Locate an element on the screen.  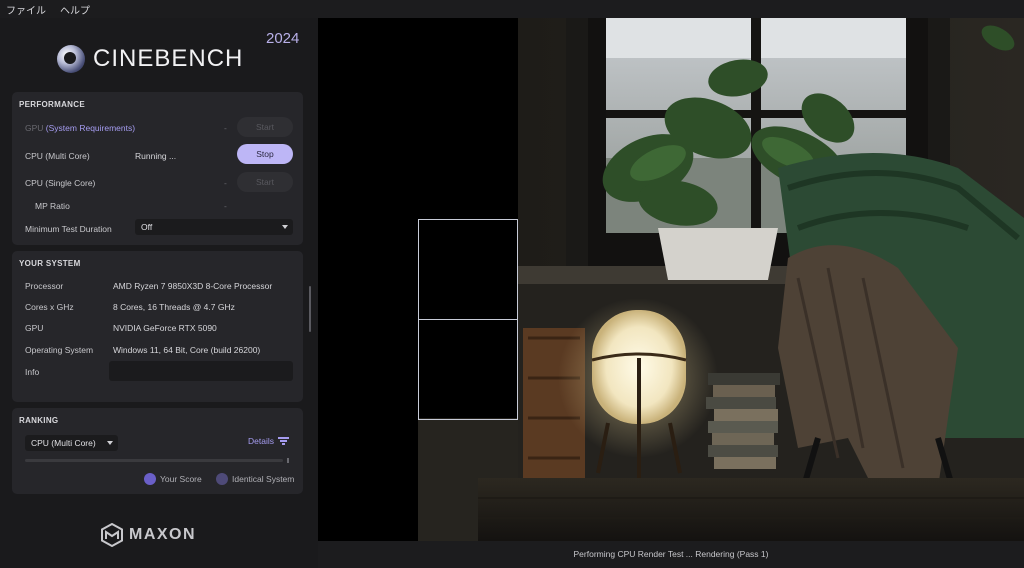
gpu-label: GPU (System Requirements) is located at coordinates (80, 128).